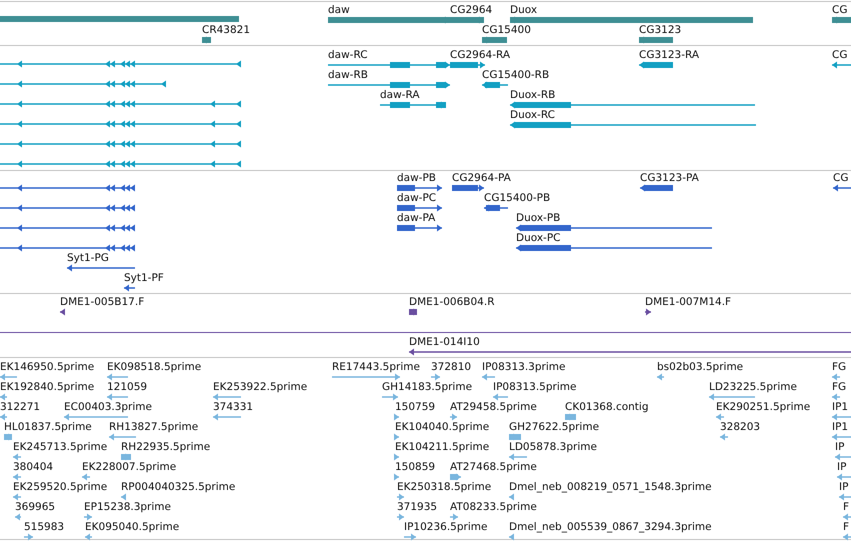  What do you see at coordinates (178, 487) in the screenshot?
I see `feature-label: RP004040325.5prime` at bounding box center [178, 487].